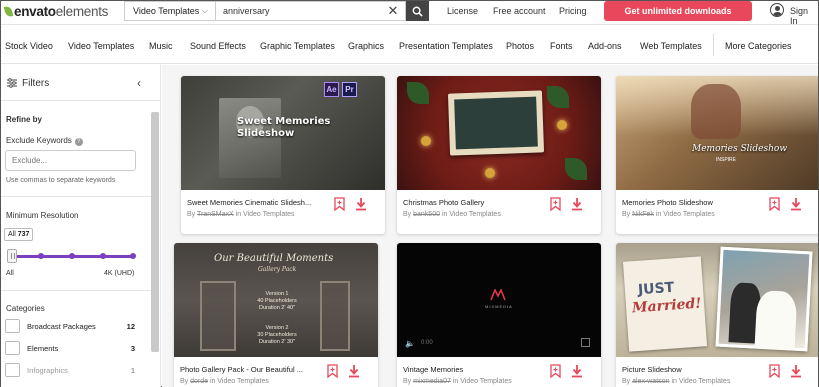 Image resolution: width=819 pixels, height=387 pixels. I want to click on nav-photos: Photos, so click(520, 46).